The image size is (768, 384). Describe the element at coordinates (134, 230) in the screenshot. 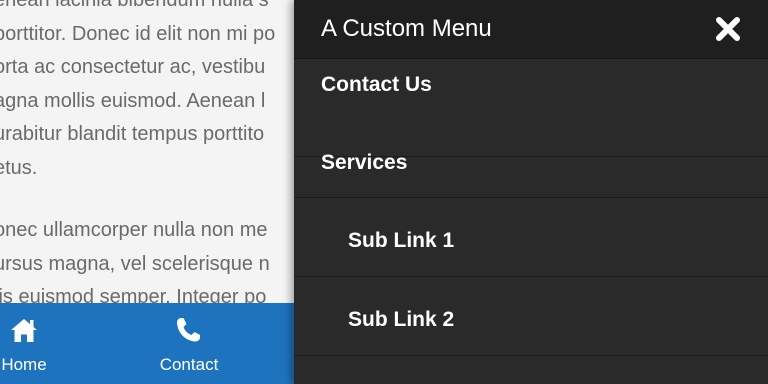

I see `paragraph-line: onec ullamcorper nulla non me` at that location.